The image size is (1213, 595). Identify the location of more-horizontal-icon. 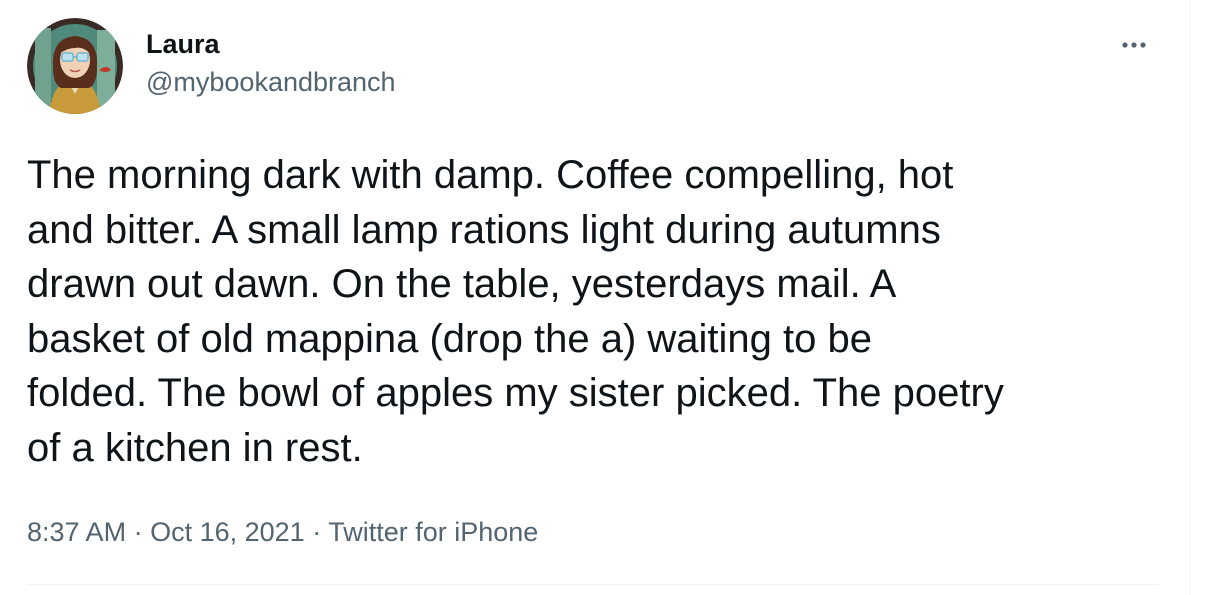
(1134, 45).